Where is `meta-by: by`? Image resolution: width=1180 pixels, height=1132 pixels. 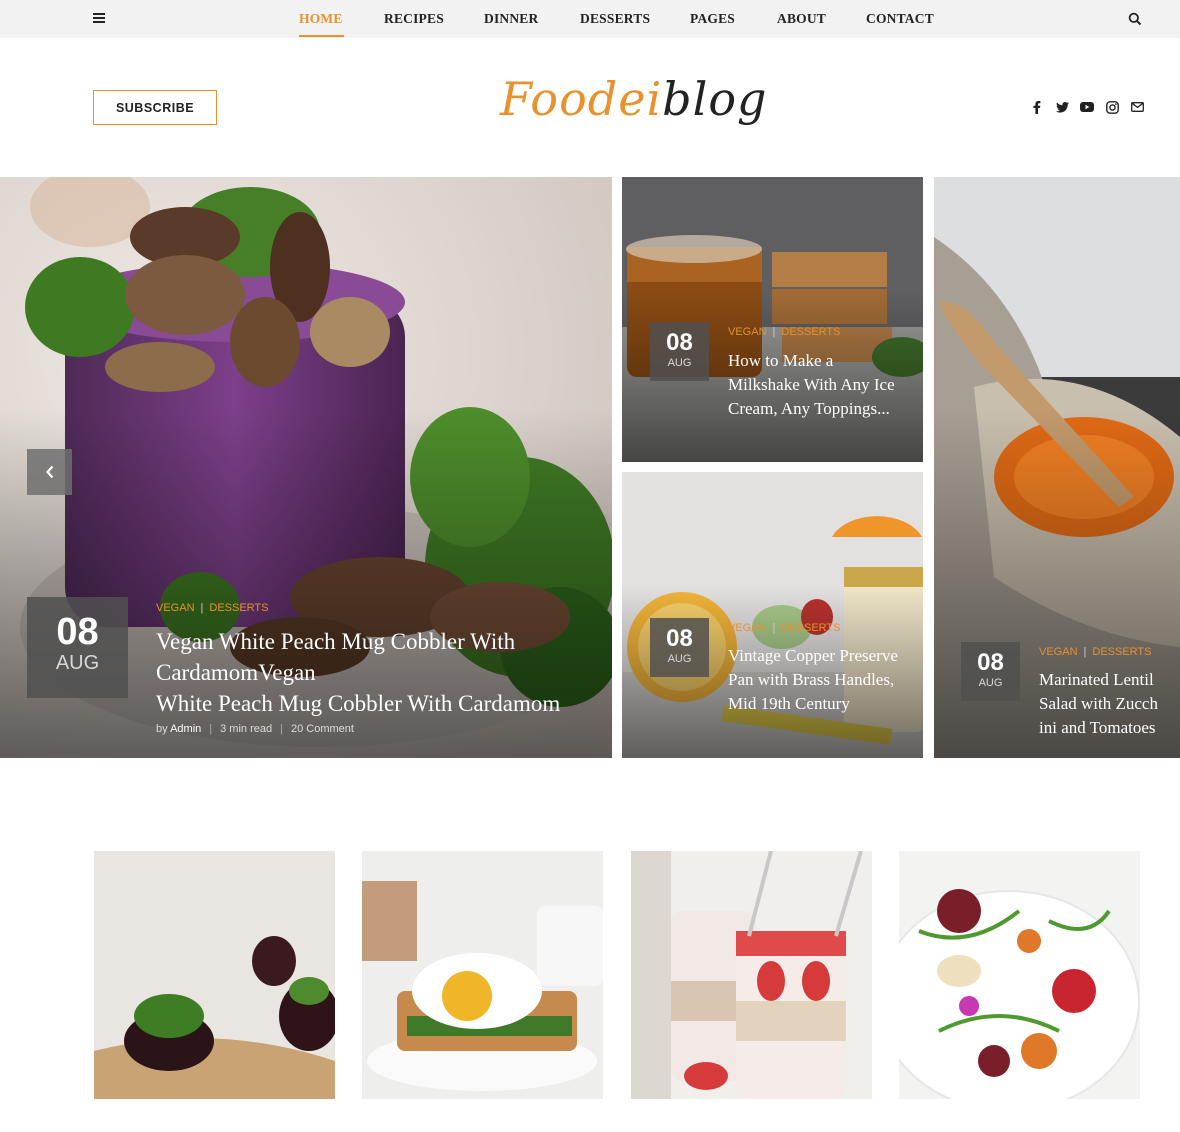 meta-by: by is located at coordinates (162, 729).